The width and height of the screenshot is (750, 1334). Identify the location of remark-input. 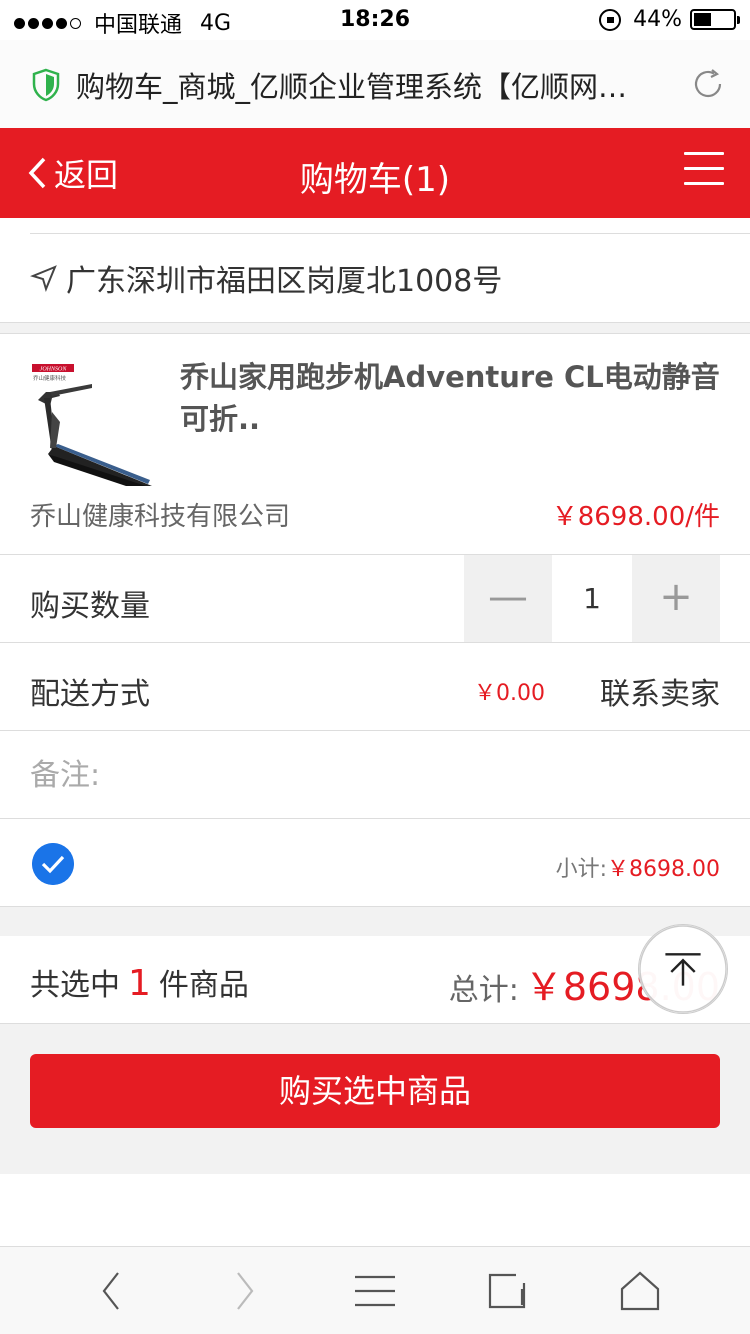
(375, 775).